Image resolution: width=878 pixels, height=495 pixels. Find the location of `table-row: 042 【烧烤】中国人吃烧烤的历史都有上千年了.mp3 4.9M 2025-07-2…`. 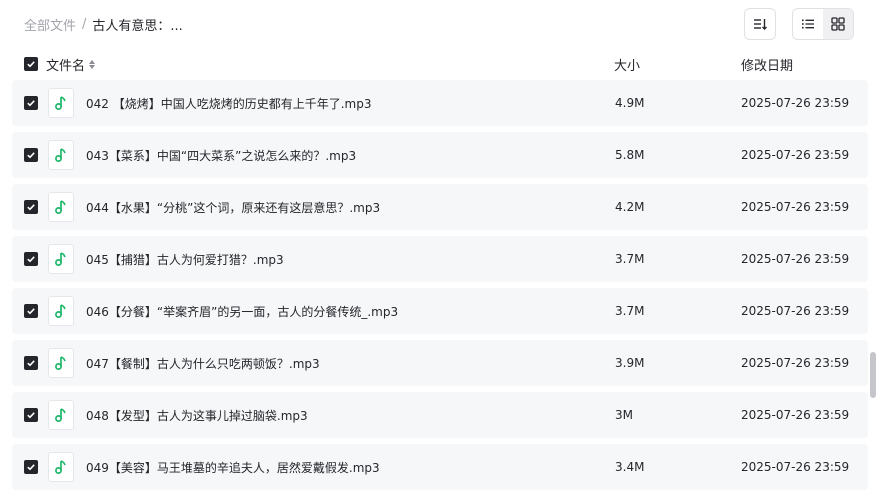

table-row: 042 【烧烤】中国人吃烧烤的历史都有上千年了.mp3 4.9M 2025-07-2… is located at coordinates (440, 103).